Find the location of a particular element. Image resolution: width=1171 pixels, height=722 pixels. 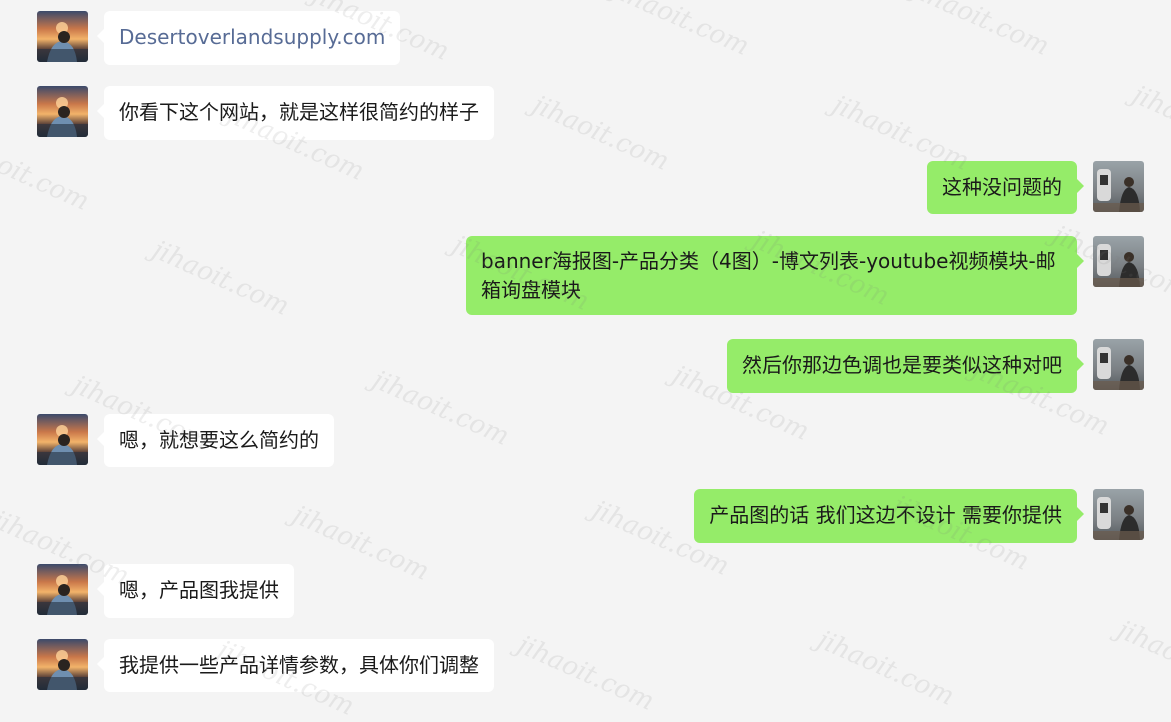

message-text: 产品图的话 我们这边不设计 需要你提供 is located at coordinates (885, 515).